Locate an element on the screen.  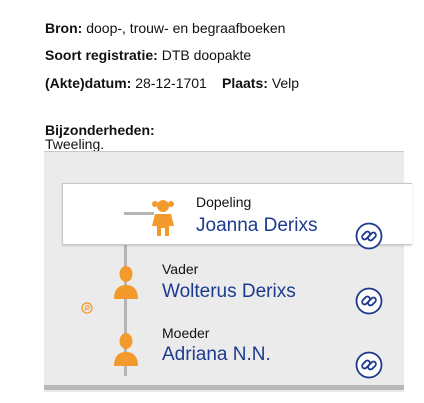
plaats-value: Velp is located at coordinates (285, 83).